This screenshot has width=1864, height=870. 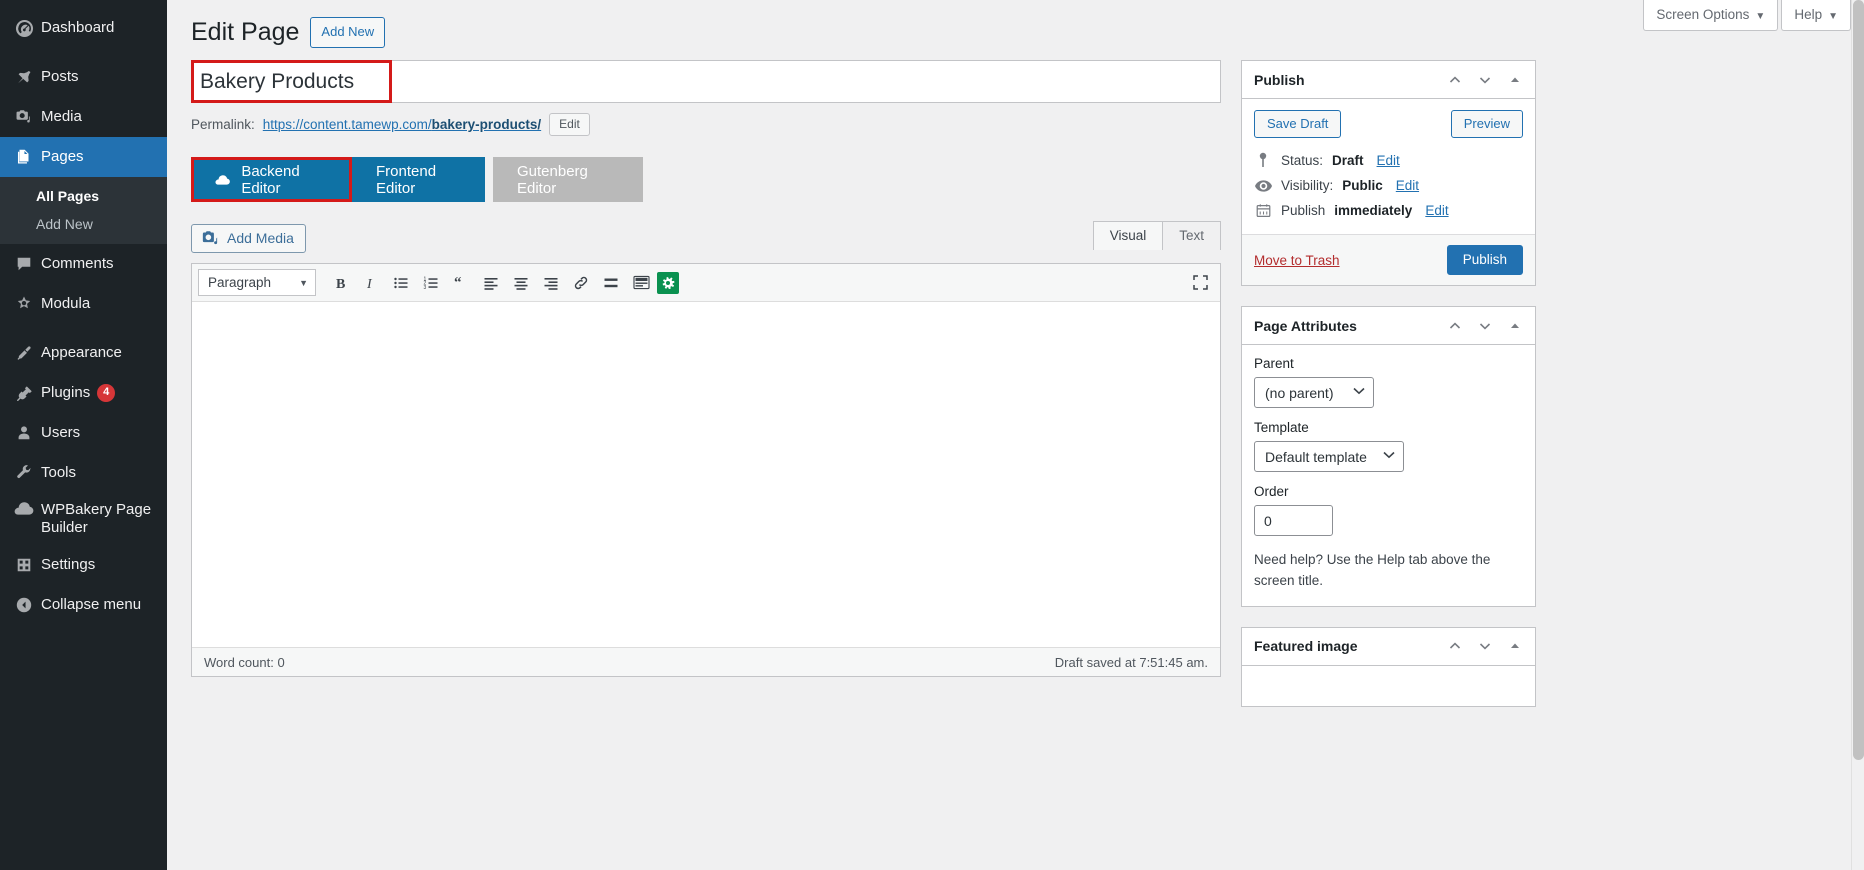 What do you see at coordinates (24, 157) in the screenshot?
I see `pages-icon` at bounding box center [24, 157].